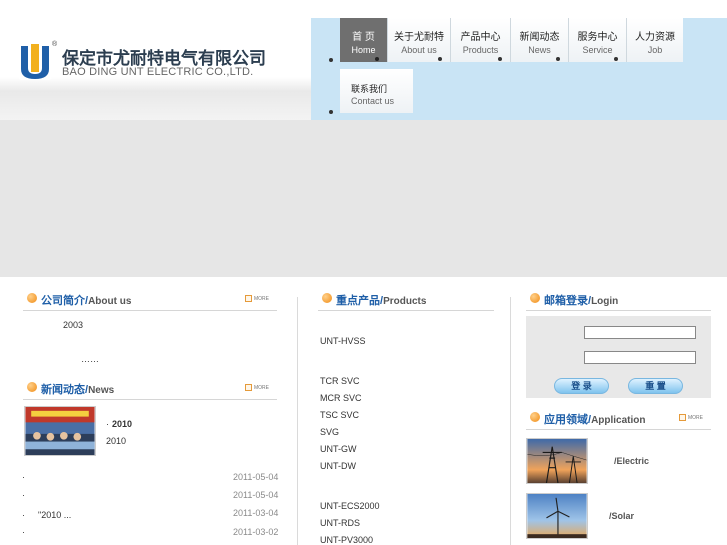 The image size is (727, 545). What do you see at coordinates (341, 398) in the screenshot?
I see `product-link: MCR SVC` at bounding box center [341, 398].